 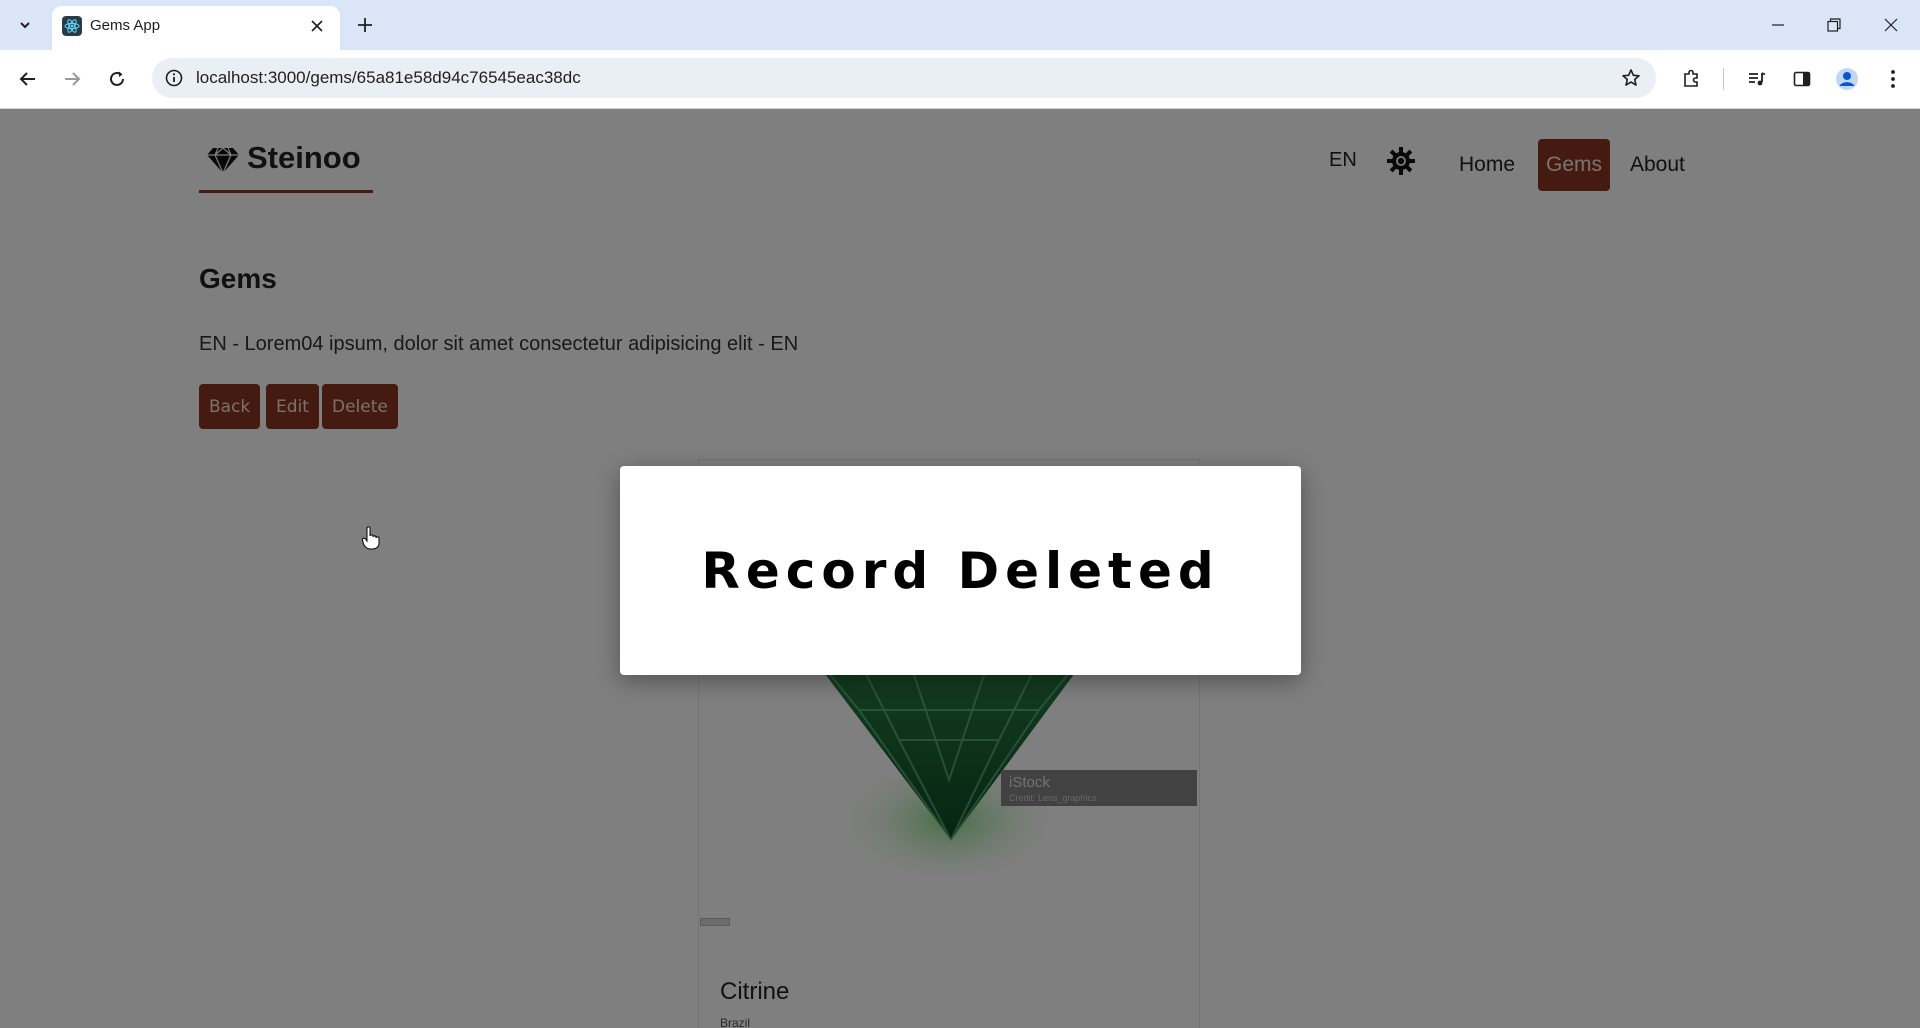 I want to click on new-tab-plus-icon, so click(x=365, y=25).